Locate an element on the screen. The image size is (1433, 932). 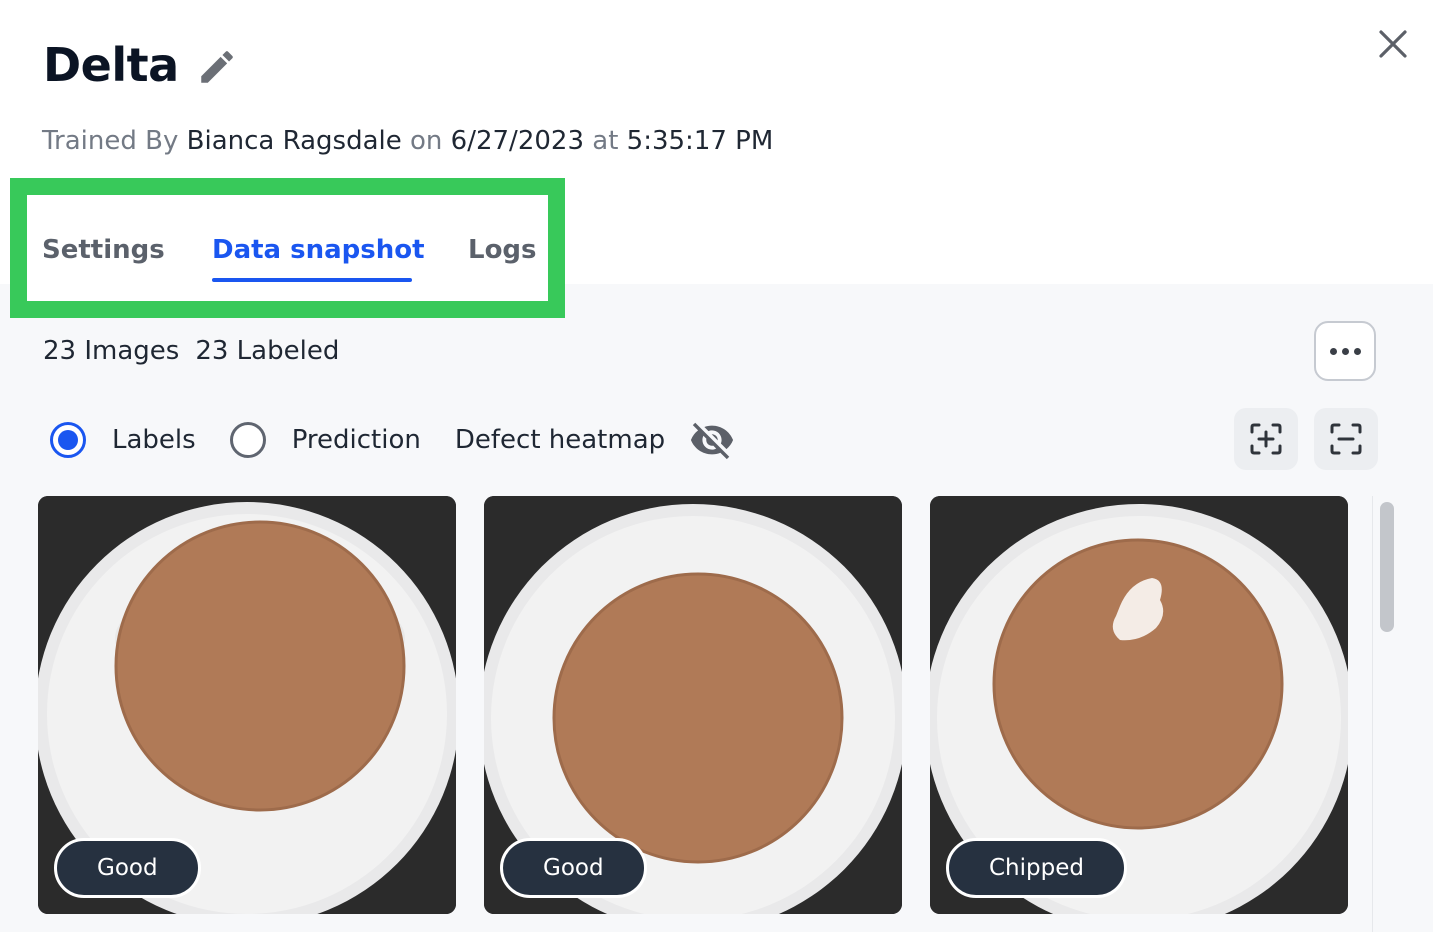
labels-radio-label: Labels is located at coordinates (154, 440).